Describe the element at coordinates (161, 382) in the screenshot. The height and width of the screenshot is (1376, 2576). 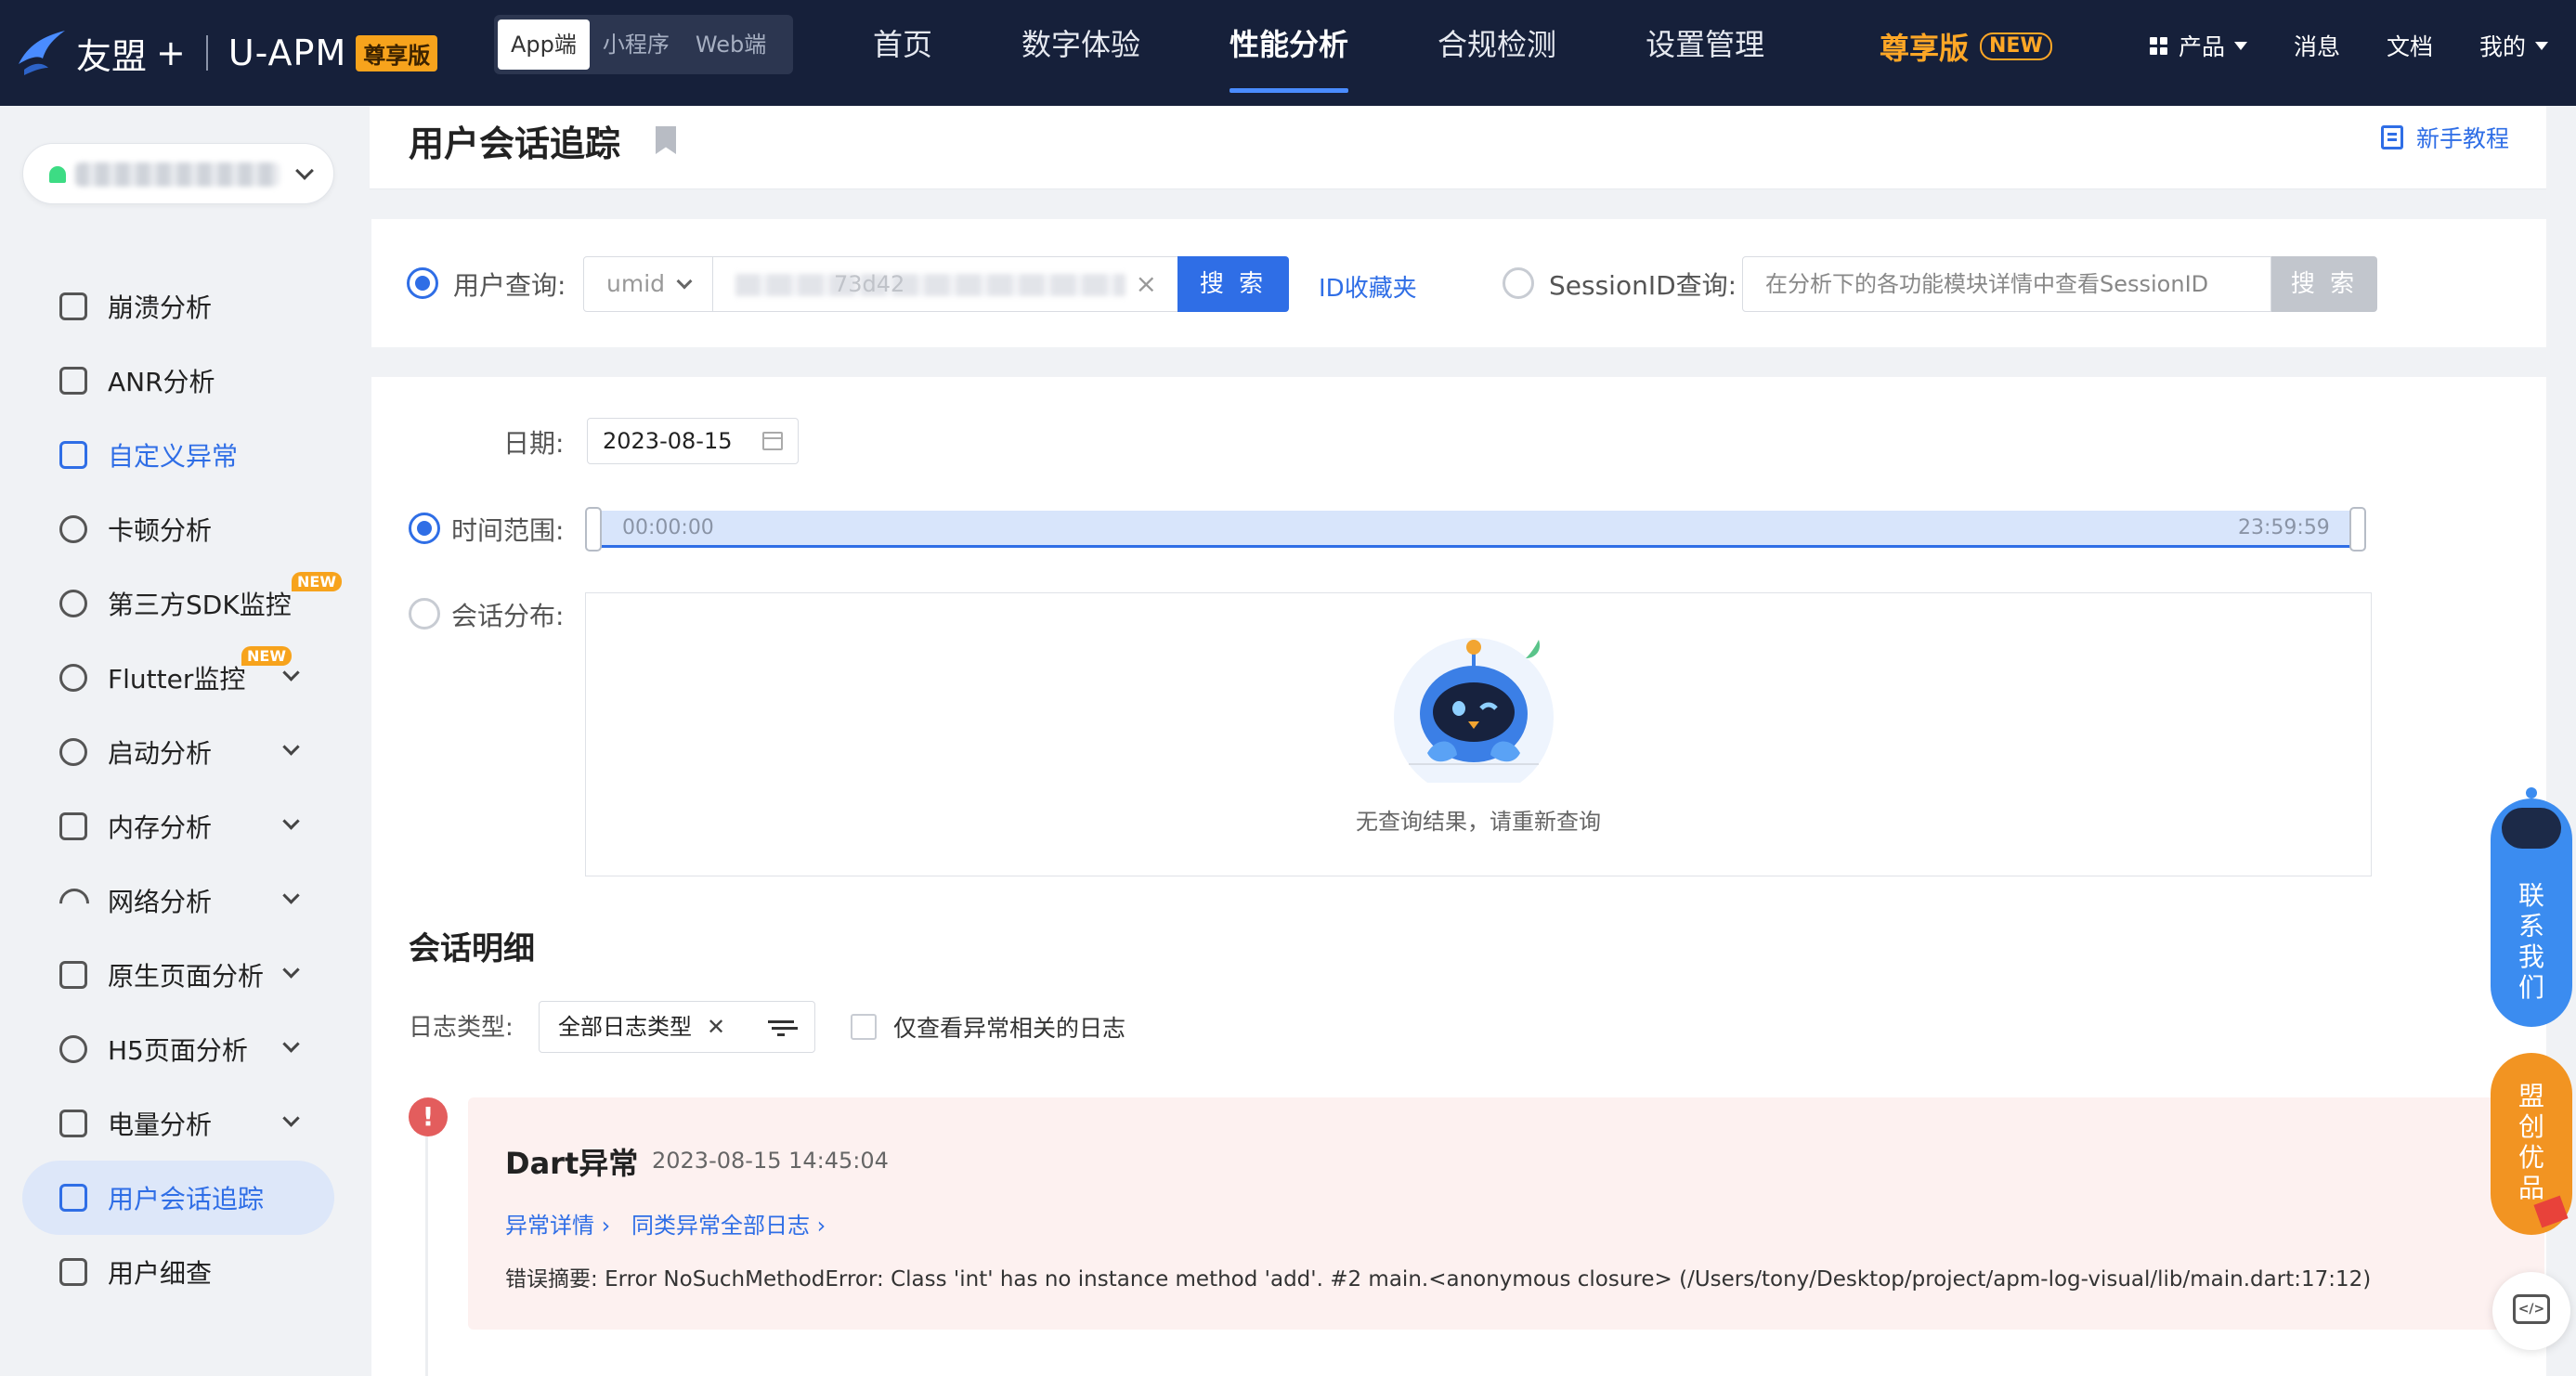
I see `sidebar-item-label: ANR分析` at that location.